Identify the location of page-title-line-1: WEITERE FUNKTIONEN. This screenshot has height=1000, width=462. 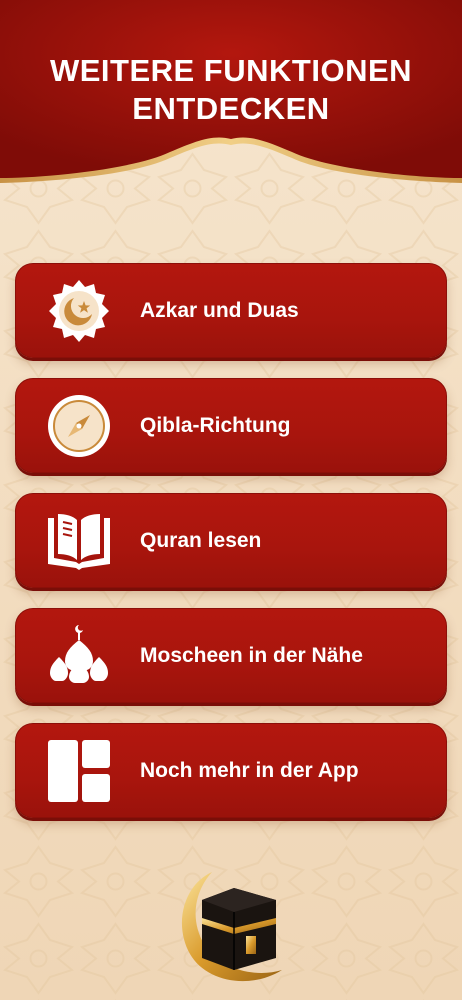
(231, 70).